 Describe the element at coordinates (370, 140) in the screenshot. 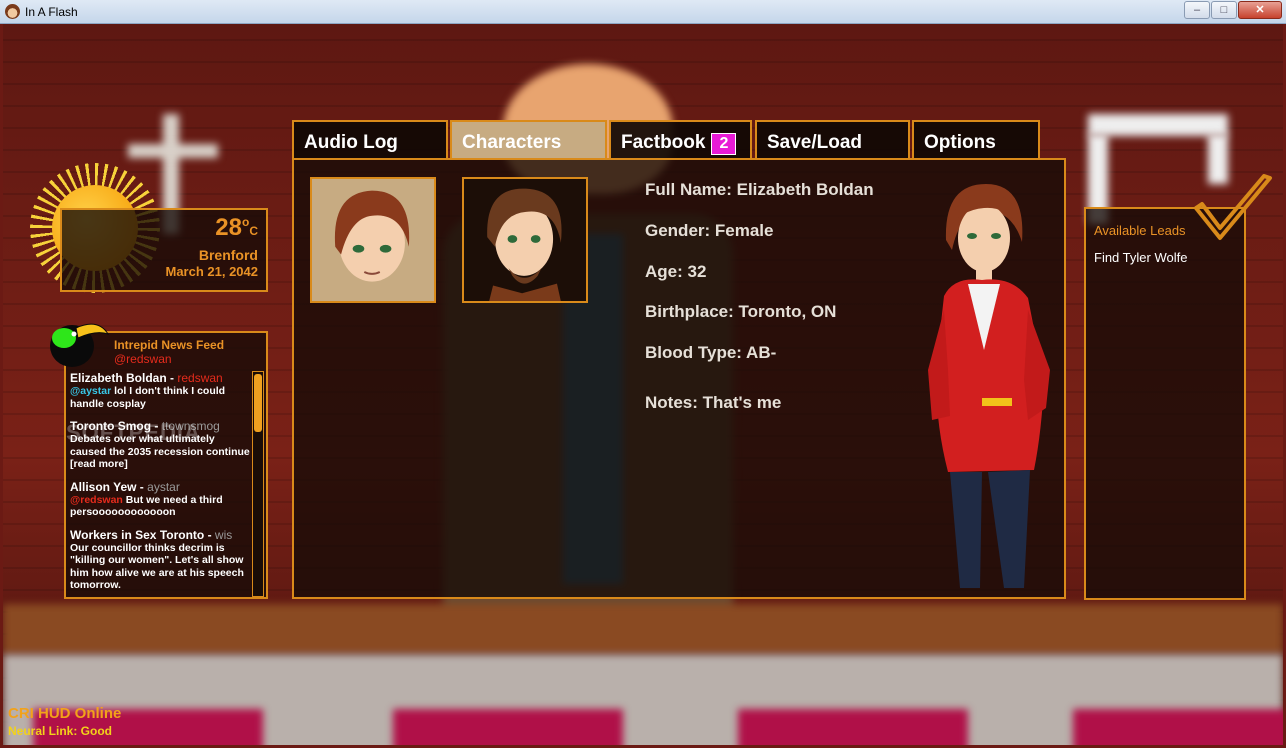

I see `tab-audio-log: Audio Log` at that location.